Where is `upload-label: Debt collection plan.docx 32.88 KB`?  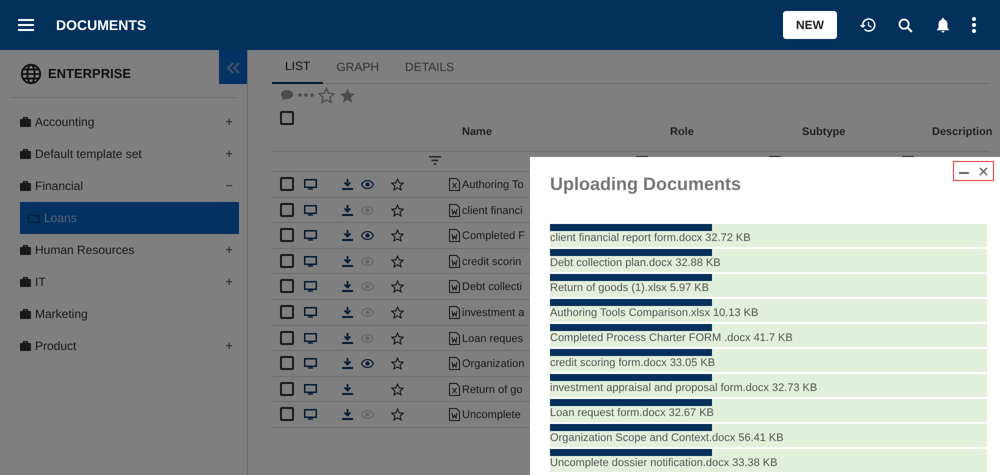
upload-label: Debt collection plan.docx 32.88 KB is located at coordinates (636, 263).